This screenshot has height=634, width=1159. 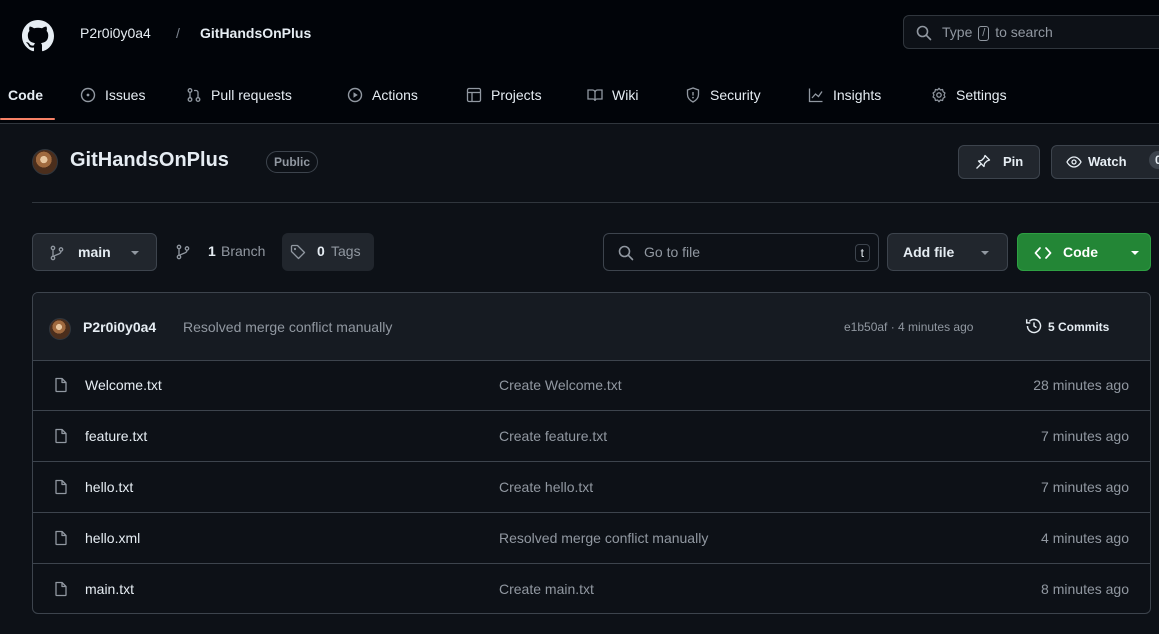 What do you see at coordinates (1085, 589) in the screenshot?
I see `file-commit-time: 8 minutes ago` at bounding box center [1085, 589].